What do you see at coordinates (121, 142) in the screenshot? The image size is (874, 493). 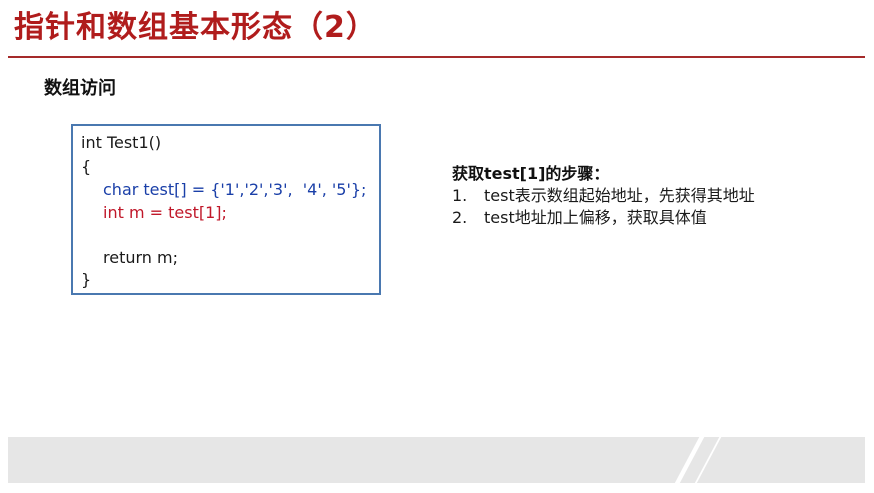 I see `code-line-signature: int Test1()` at bounding box center [121, 142].